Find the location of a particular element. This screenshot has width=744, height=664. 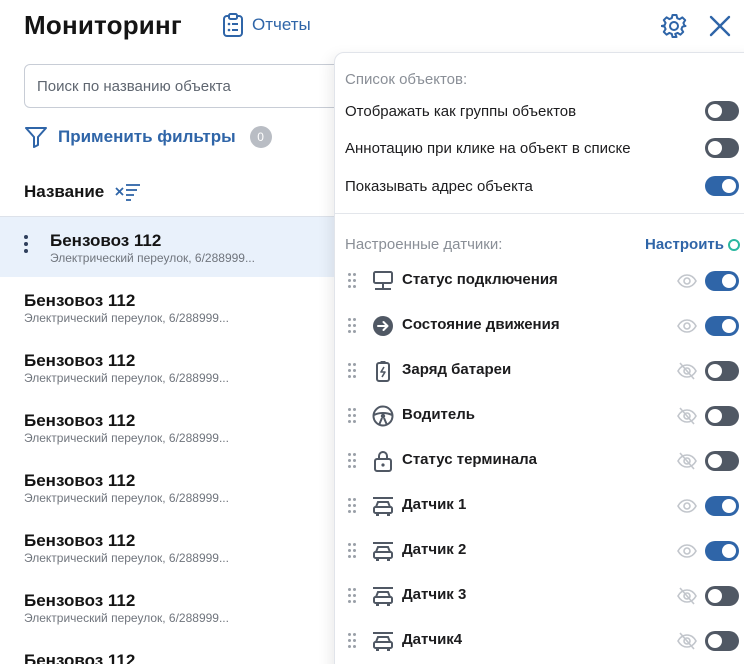

sensor-label: Датчик 2 is located at coordinates (434, 549).